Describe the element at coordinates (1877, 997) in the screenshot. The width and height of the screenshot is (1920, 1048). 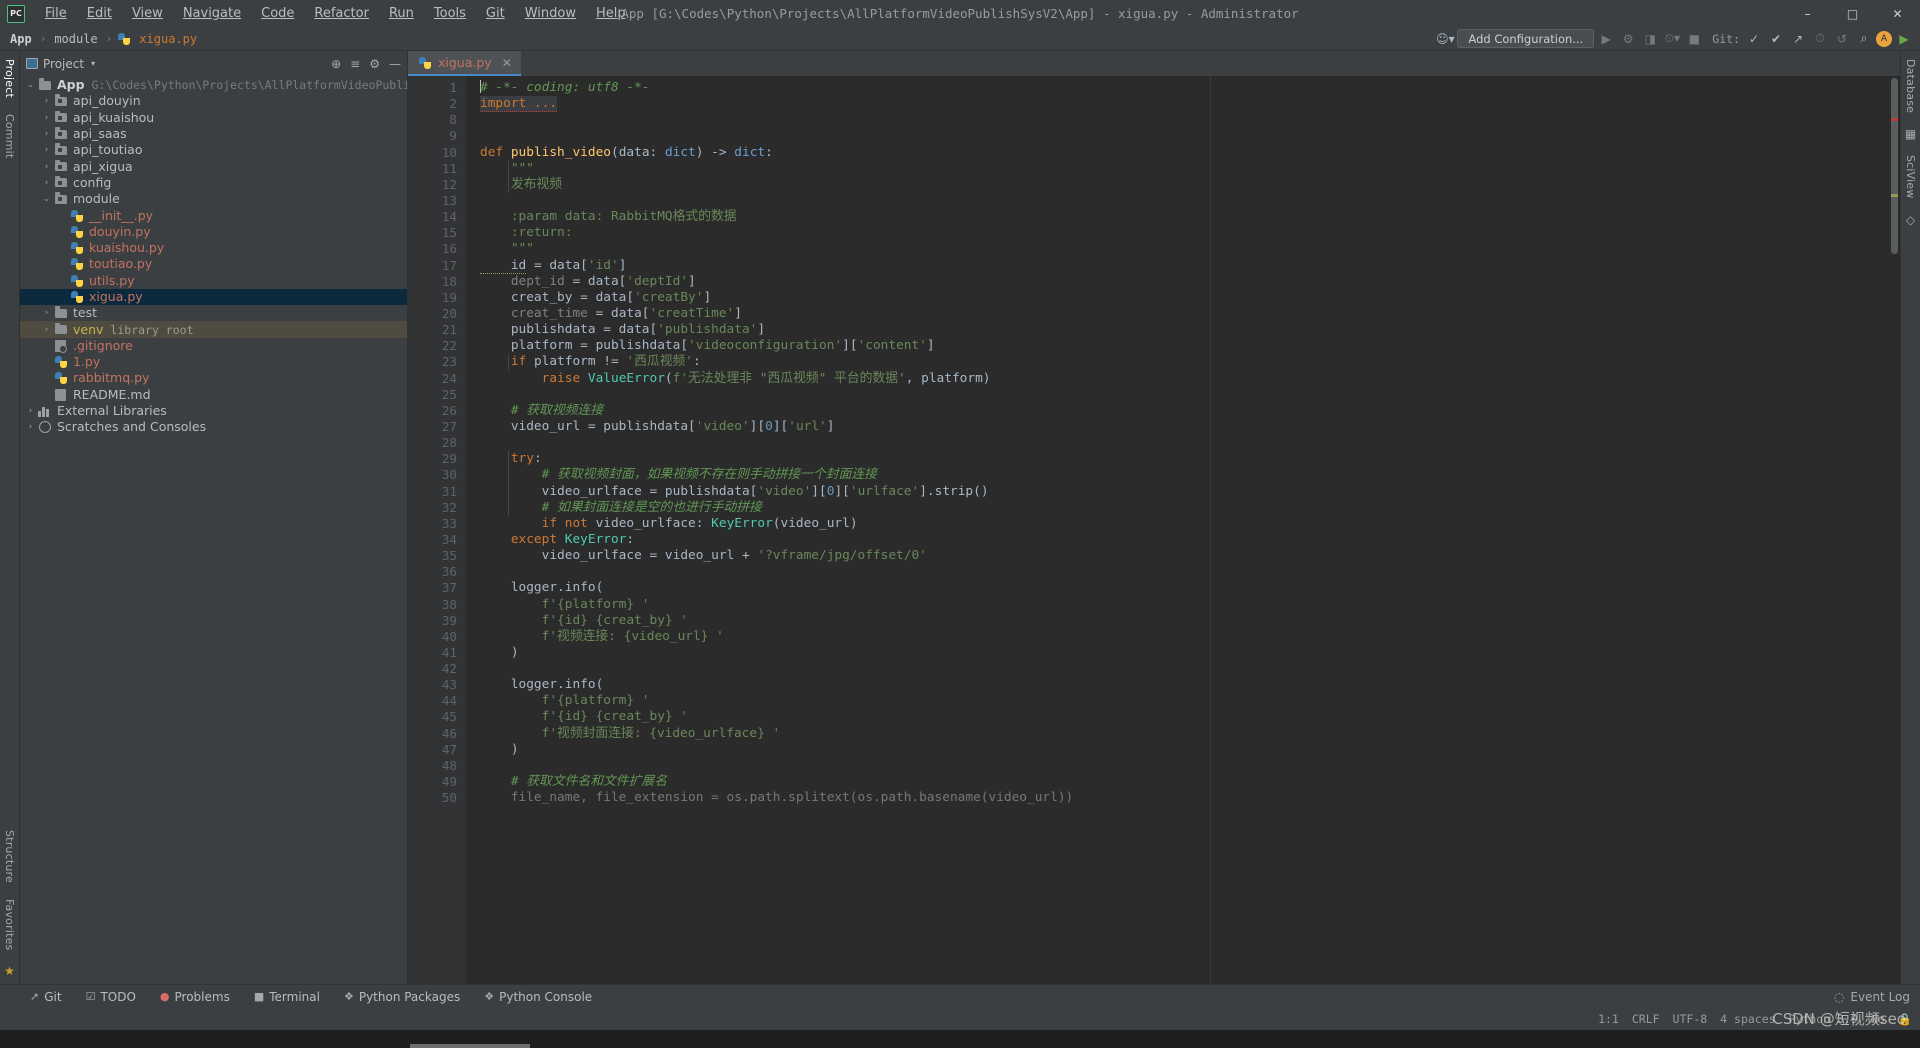
I see `event-log-group: ◌ Event Log` at that location.